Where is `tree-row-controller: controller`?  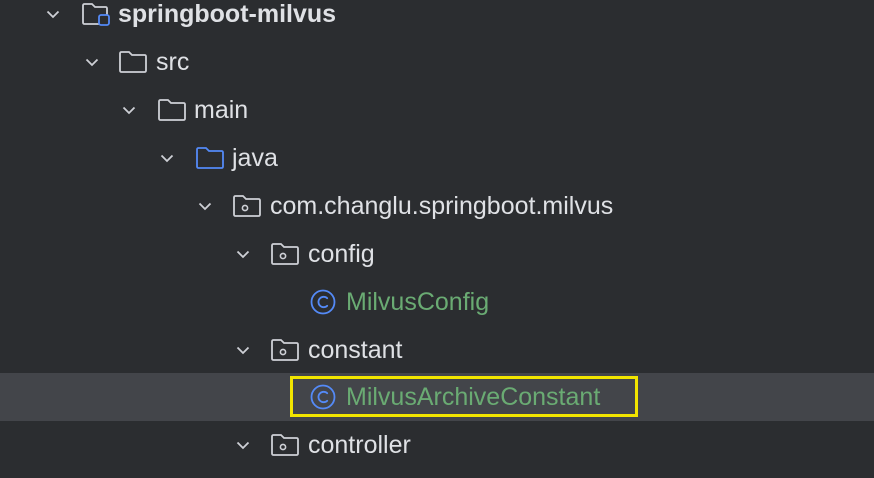
tree-row-controller: controller is located at coordinates (437, 445).